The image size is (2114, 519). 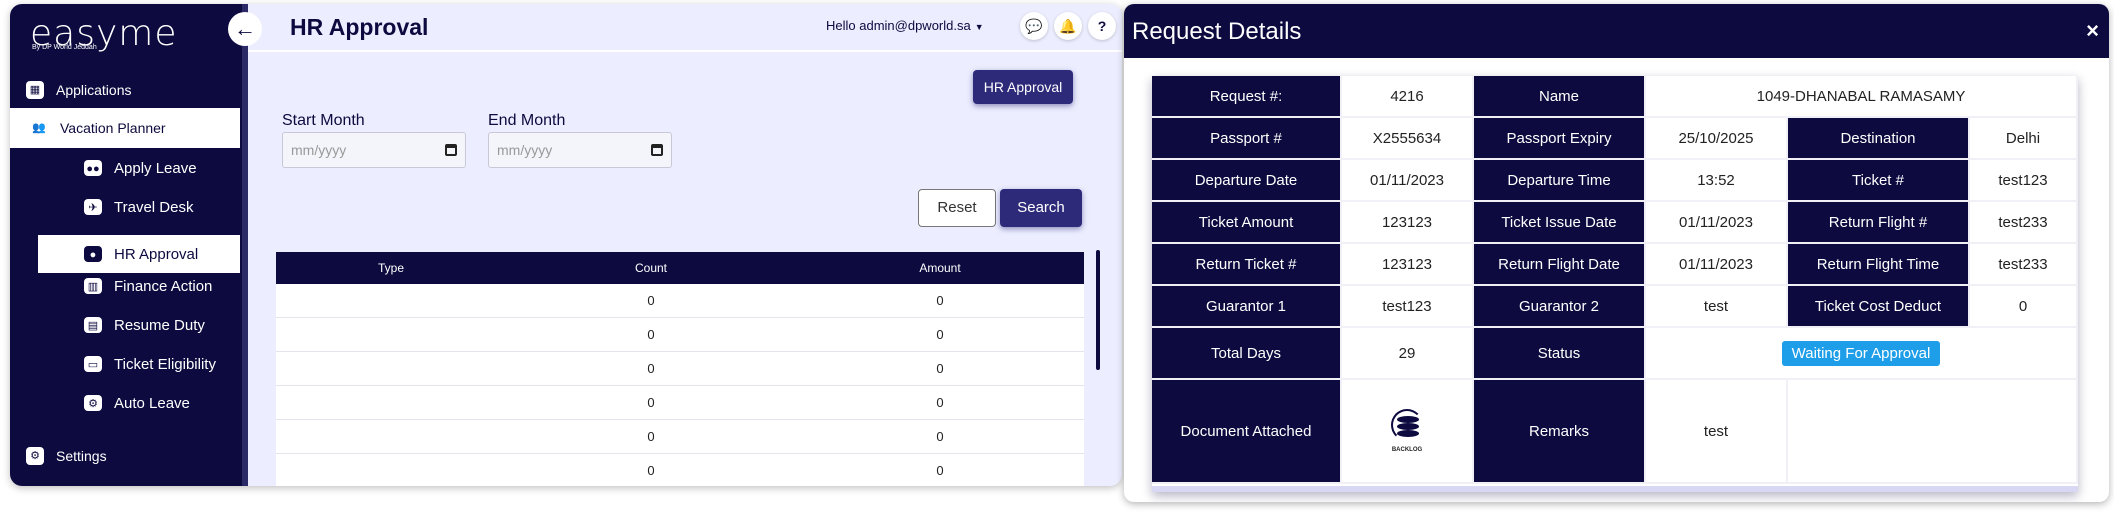 I want to click on label-departure-date: Departure Date, so click(x=1247, y=181).